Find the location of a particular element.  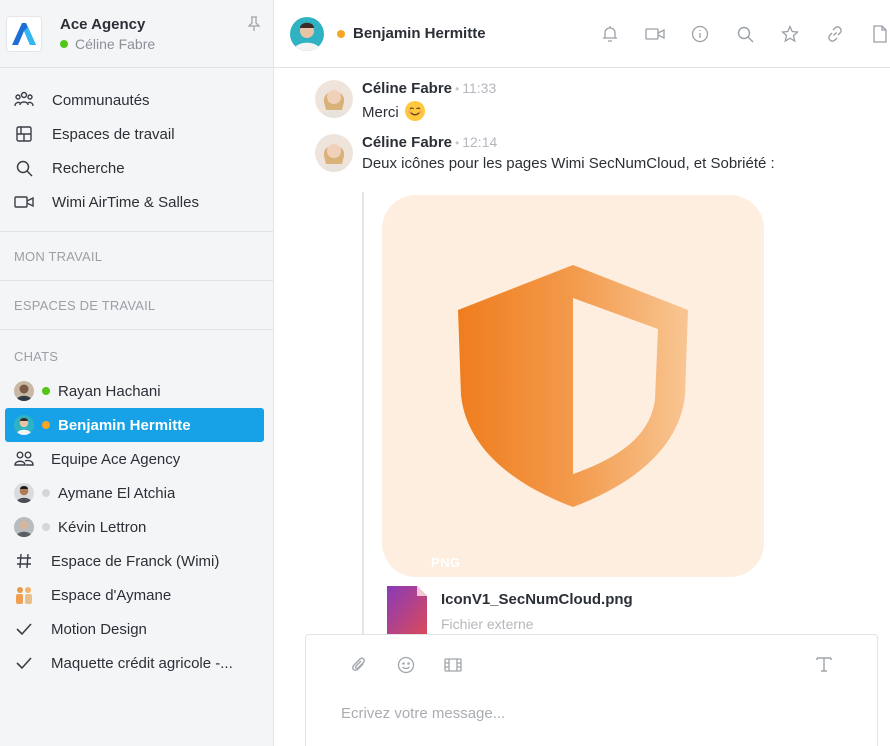

chat-item-aymane-el-atchia: Aymane El Atchia is located at coordinates (134, 493).